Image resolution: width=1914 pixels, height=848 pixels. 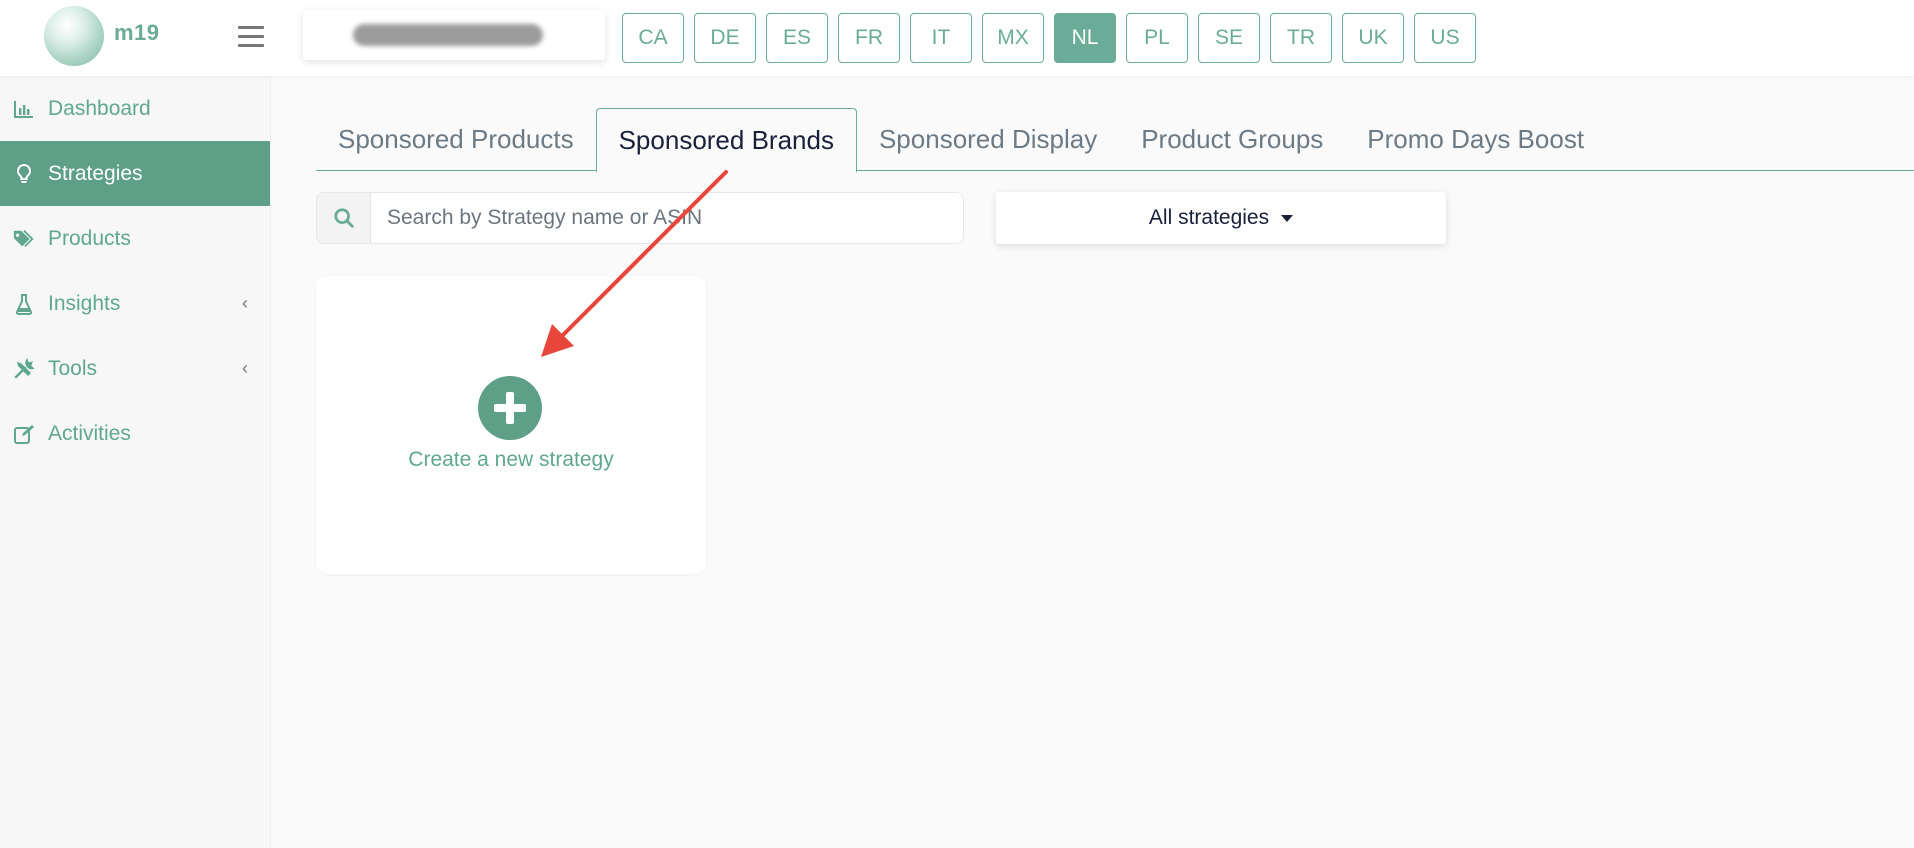 What do you see at coordinates (941, 38) in the screenshot?
I see `country-button-it: IT` at bounding box center [941, 38].